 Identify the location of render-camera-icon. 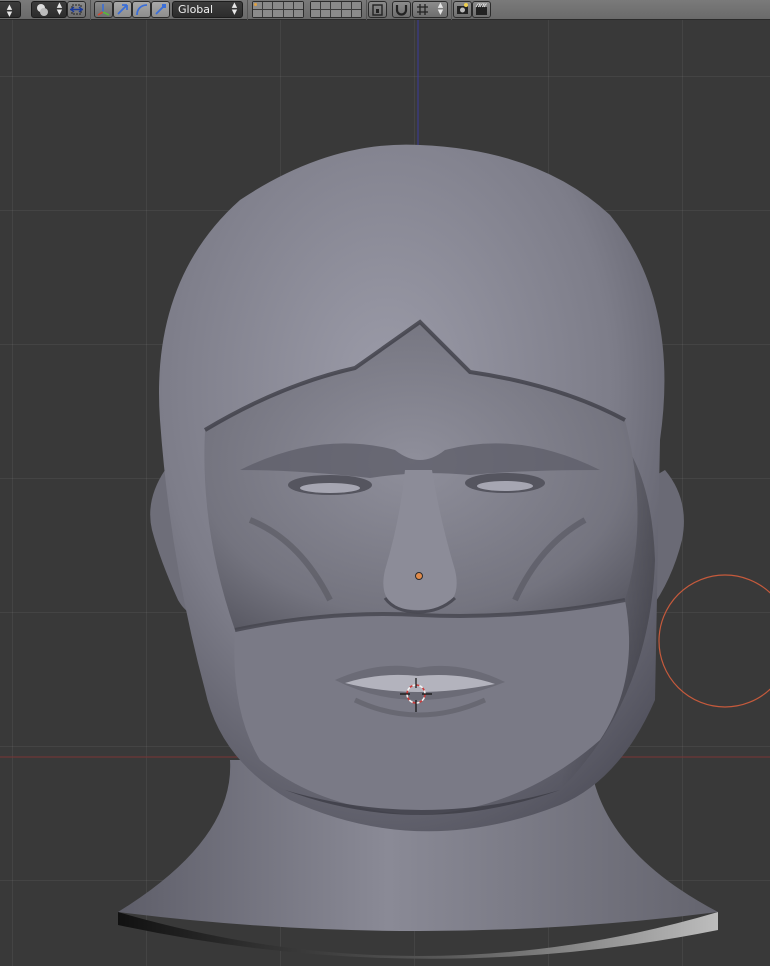
(462, 8).